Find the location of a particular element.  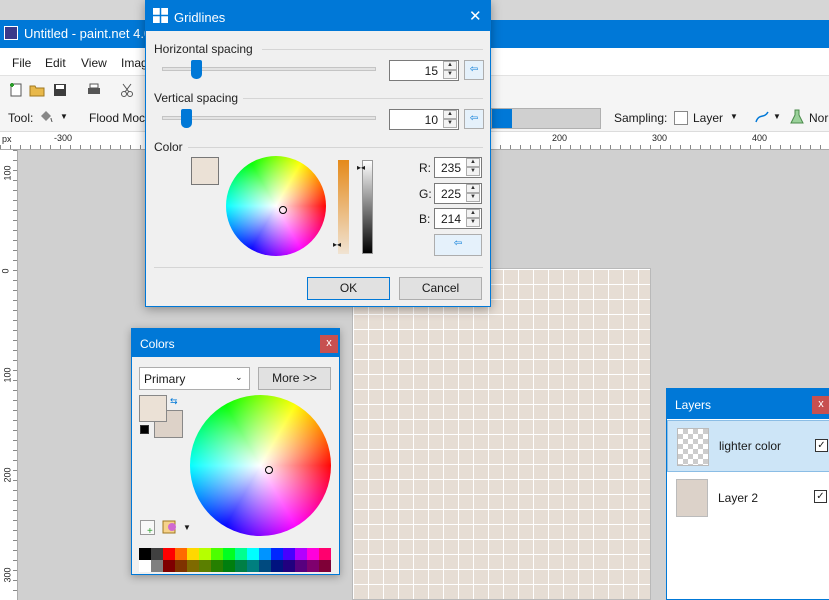

menu-image: Imag is located at coordinates (134, 63).